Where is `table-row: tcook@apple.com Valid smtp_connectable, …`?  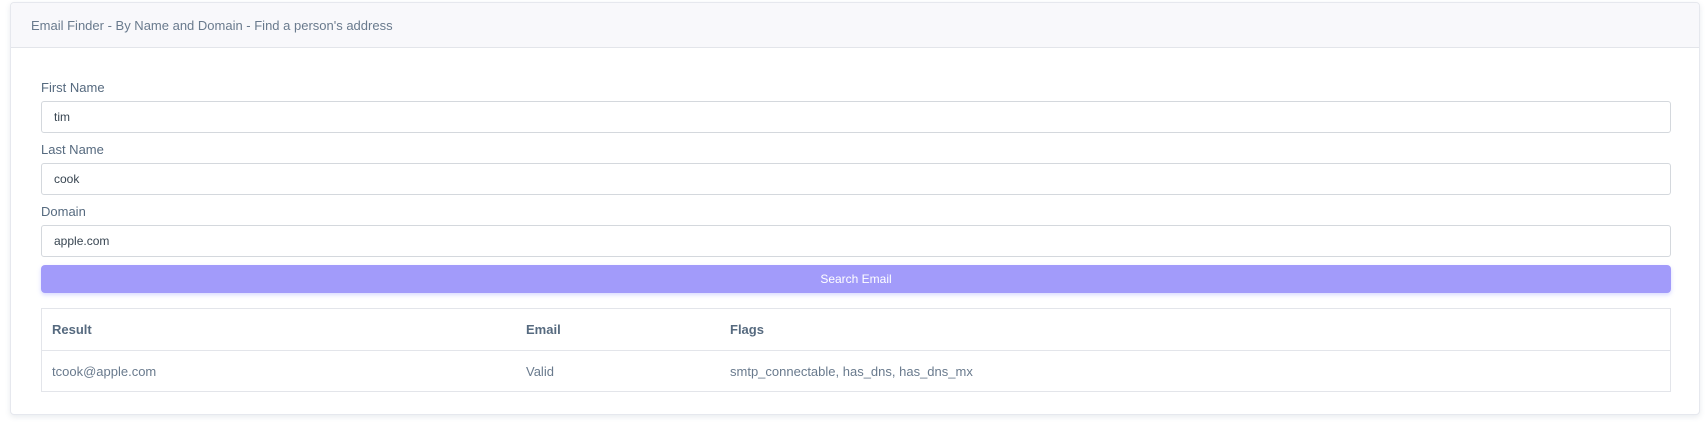 table-row: tcook@apple.com Valid smtp_connectable, … is located at coordinates (856, 371).